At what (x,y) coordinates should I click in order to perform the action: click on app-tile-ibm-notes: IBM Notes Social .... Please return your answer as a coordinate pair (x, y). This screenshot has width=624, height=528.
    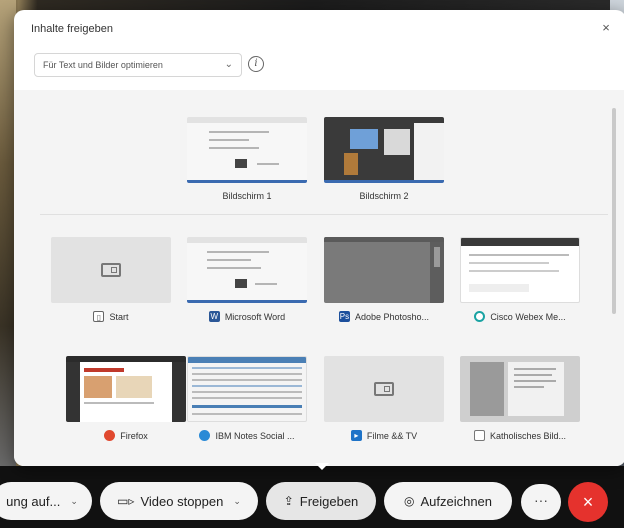
    Looking at the image, I should click on (247, 401).